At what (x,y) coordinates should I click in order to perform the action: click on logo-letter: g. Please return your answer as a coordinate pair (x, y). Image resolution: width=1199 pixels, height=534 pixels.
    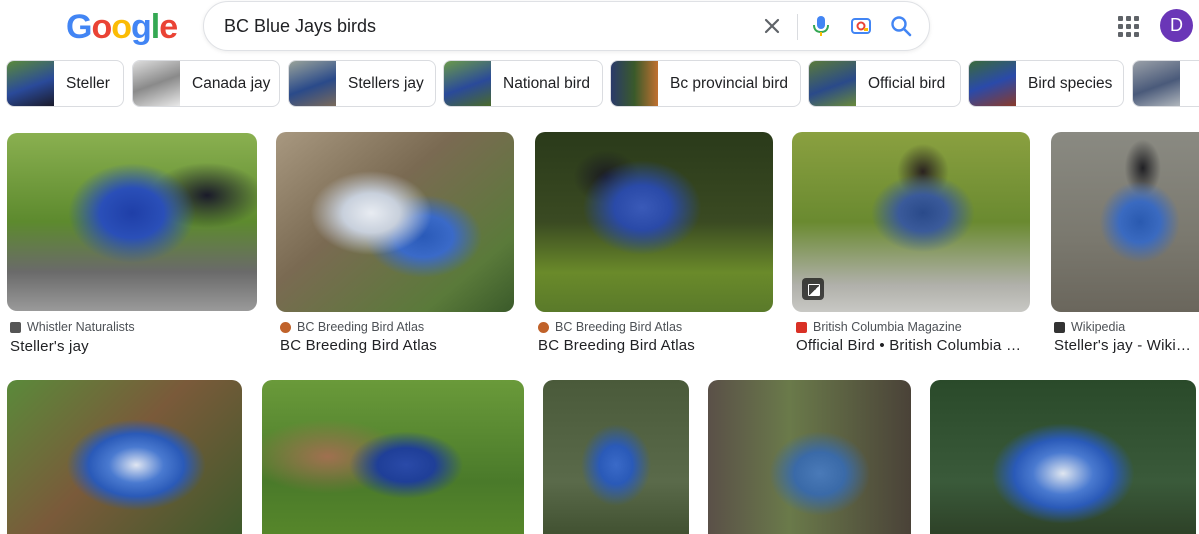
    Looking at the image, I should click on (141, 27).